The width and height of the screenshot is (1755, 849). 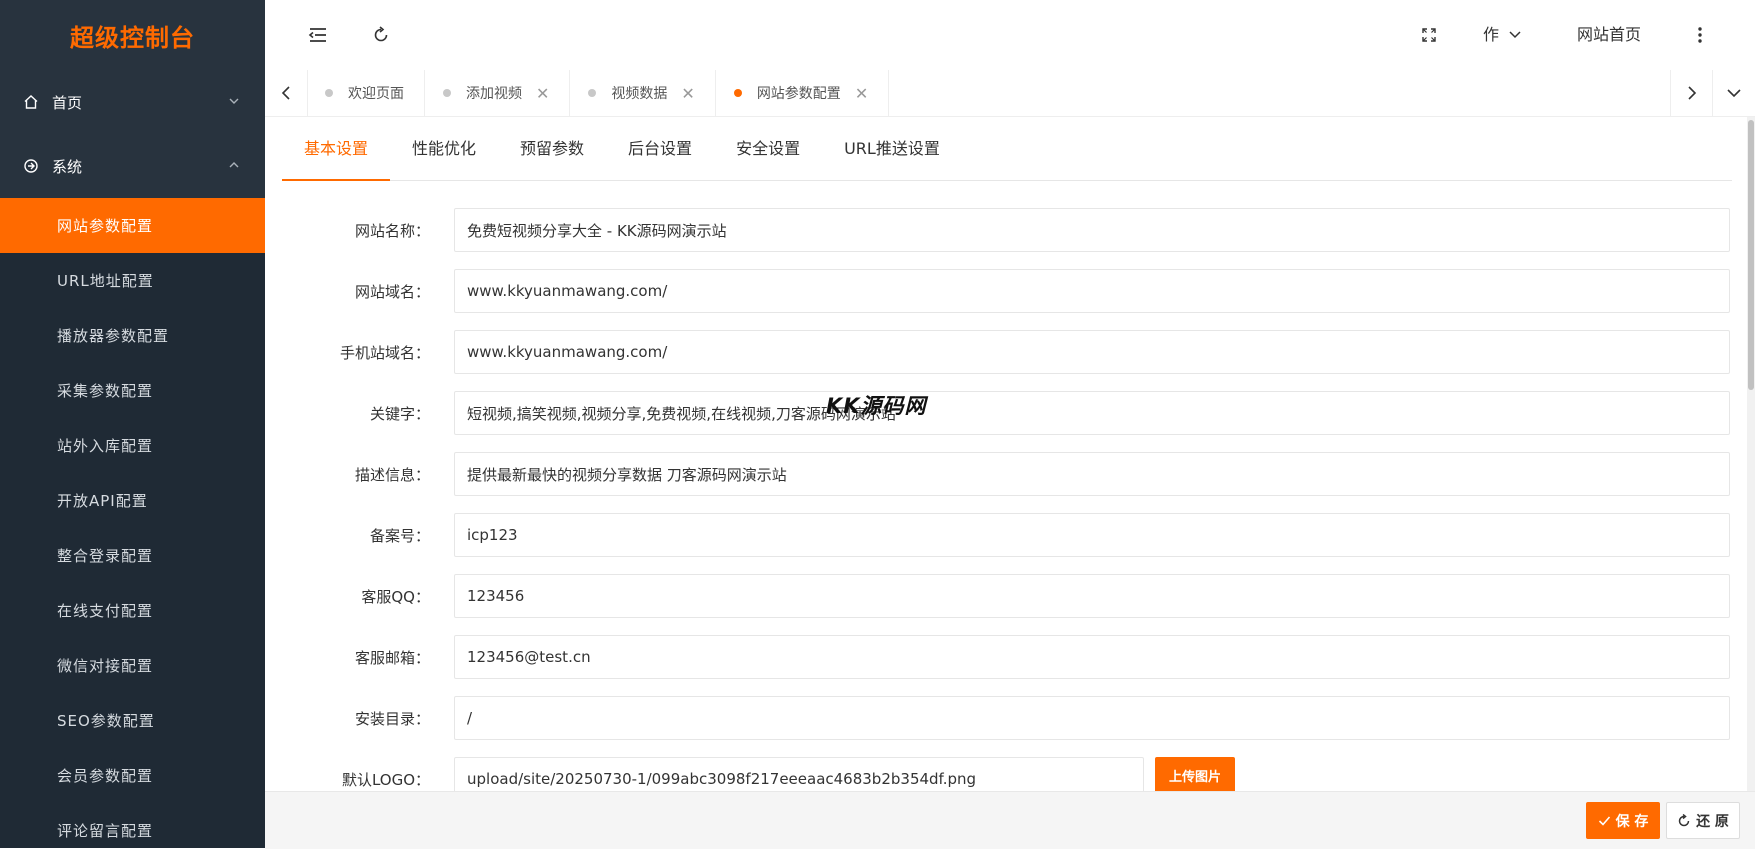 What do you see at coordinates (132, 825) in the screenshot?
I see `sidebar-item-comment: 评论留言配置` at bounding box center [132, 825].